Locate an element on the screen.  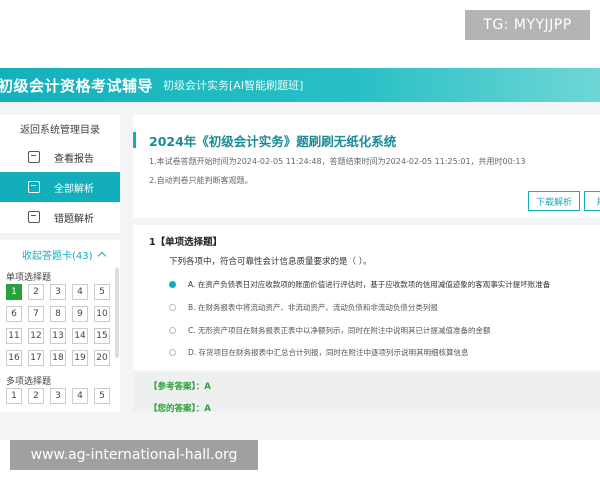
multi-choice-label: 多项选择题 is located at coordinates (29, 381).